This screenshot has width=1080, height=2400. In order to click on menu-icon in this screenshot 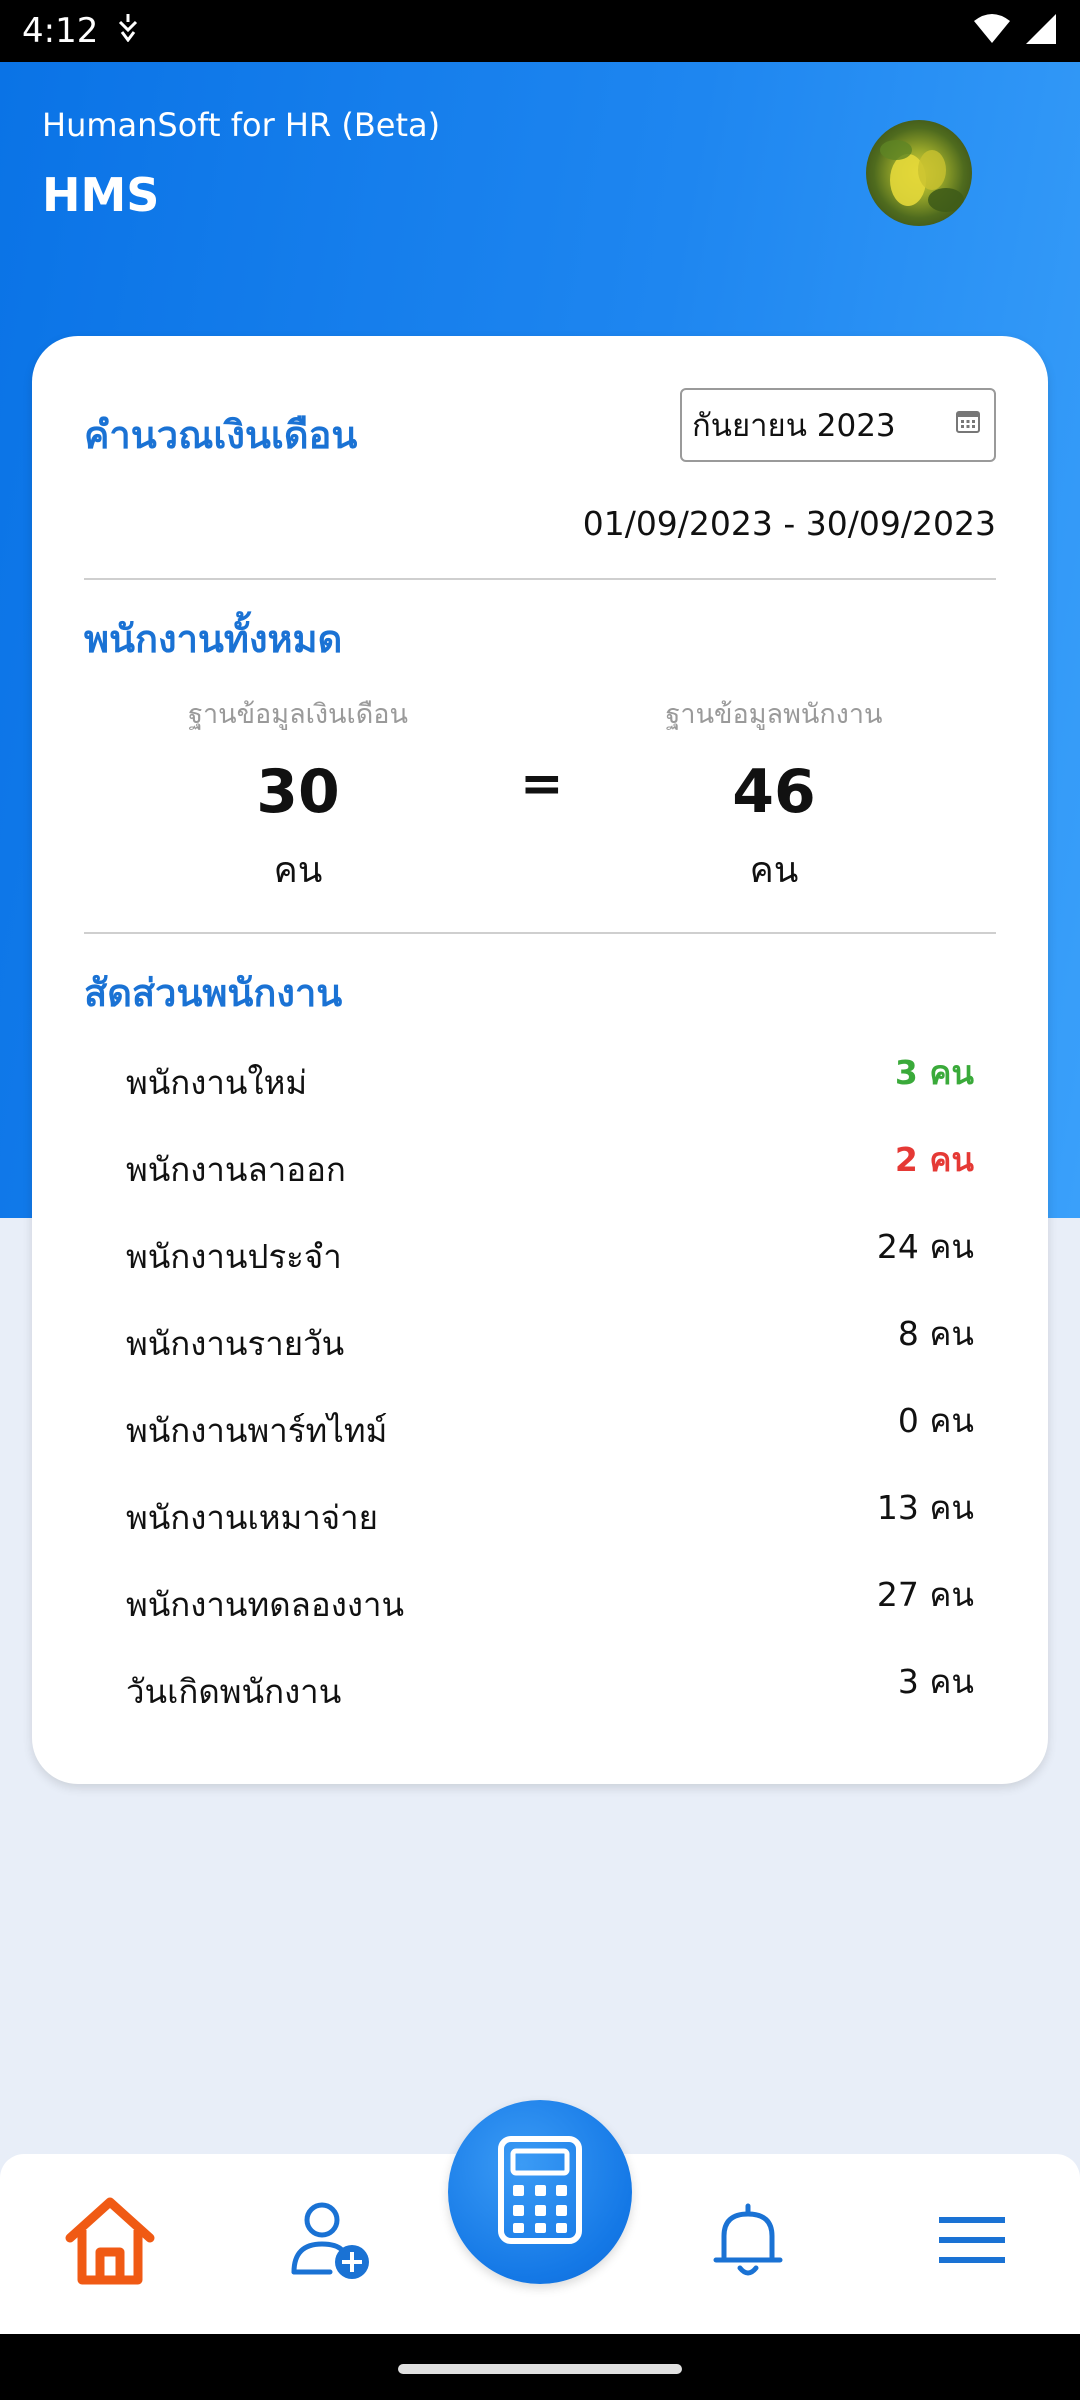, I will do `click(972, 2242)`.